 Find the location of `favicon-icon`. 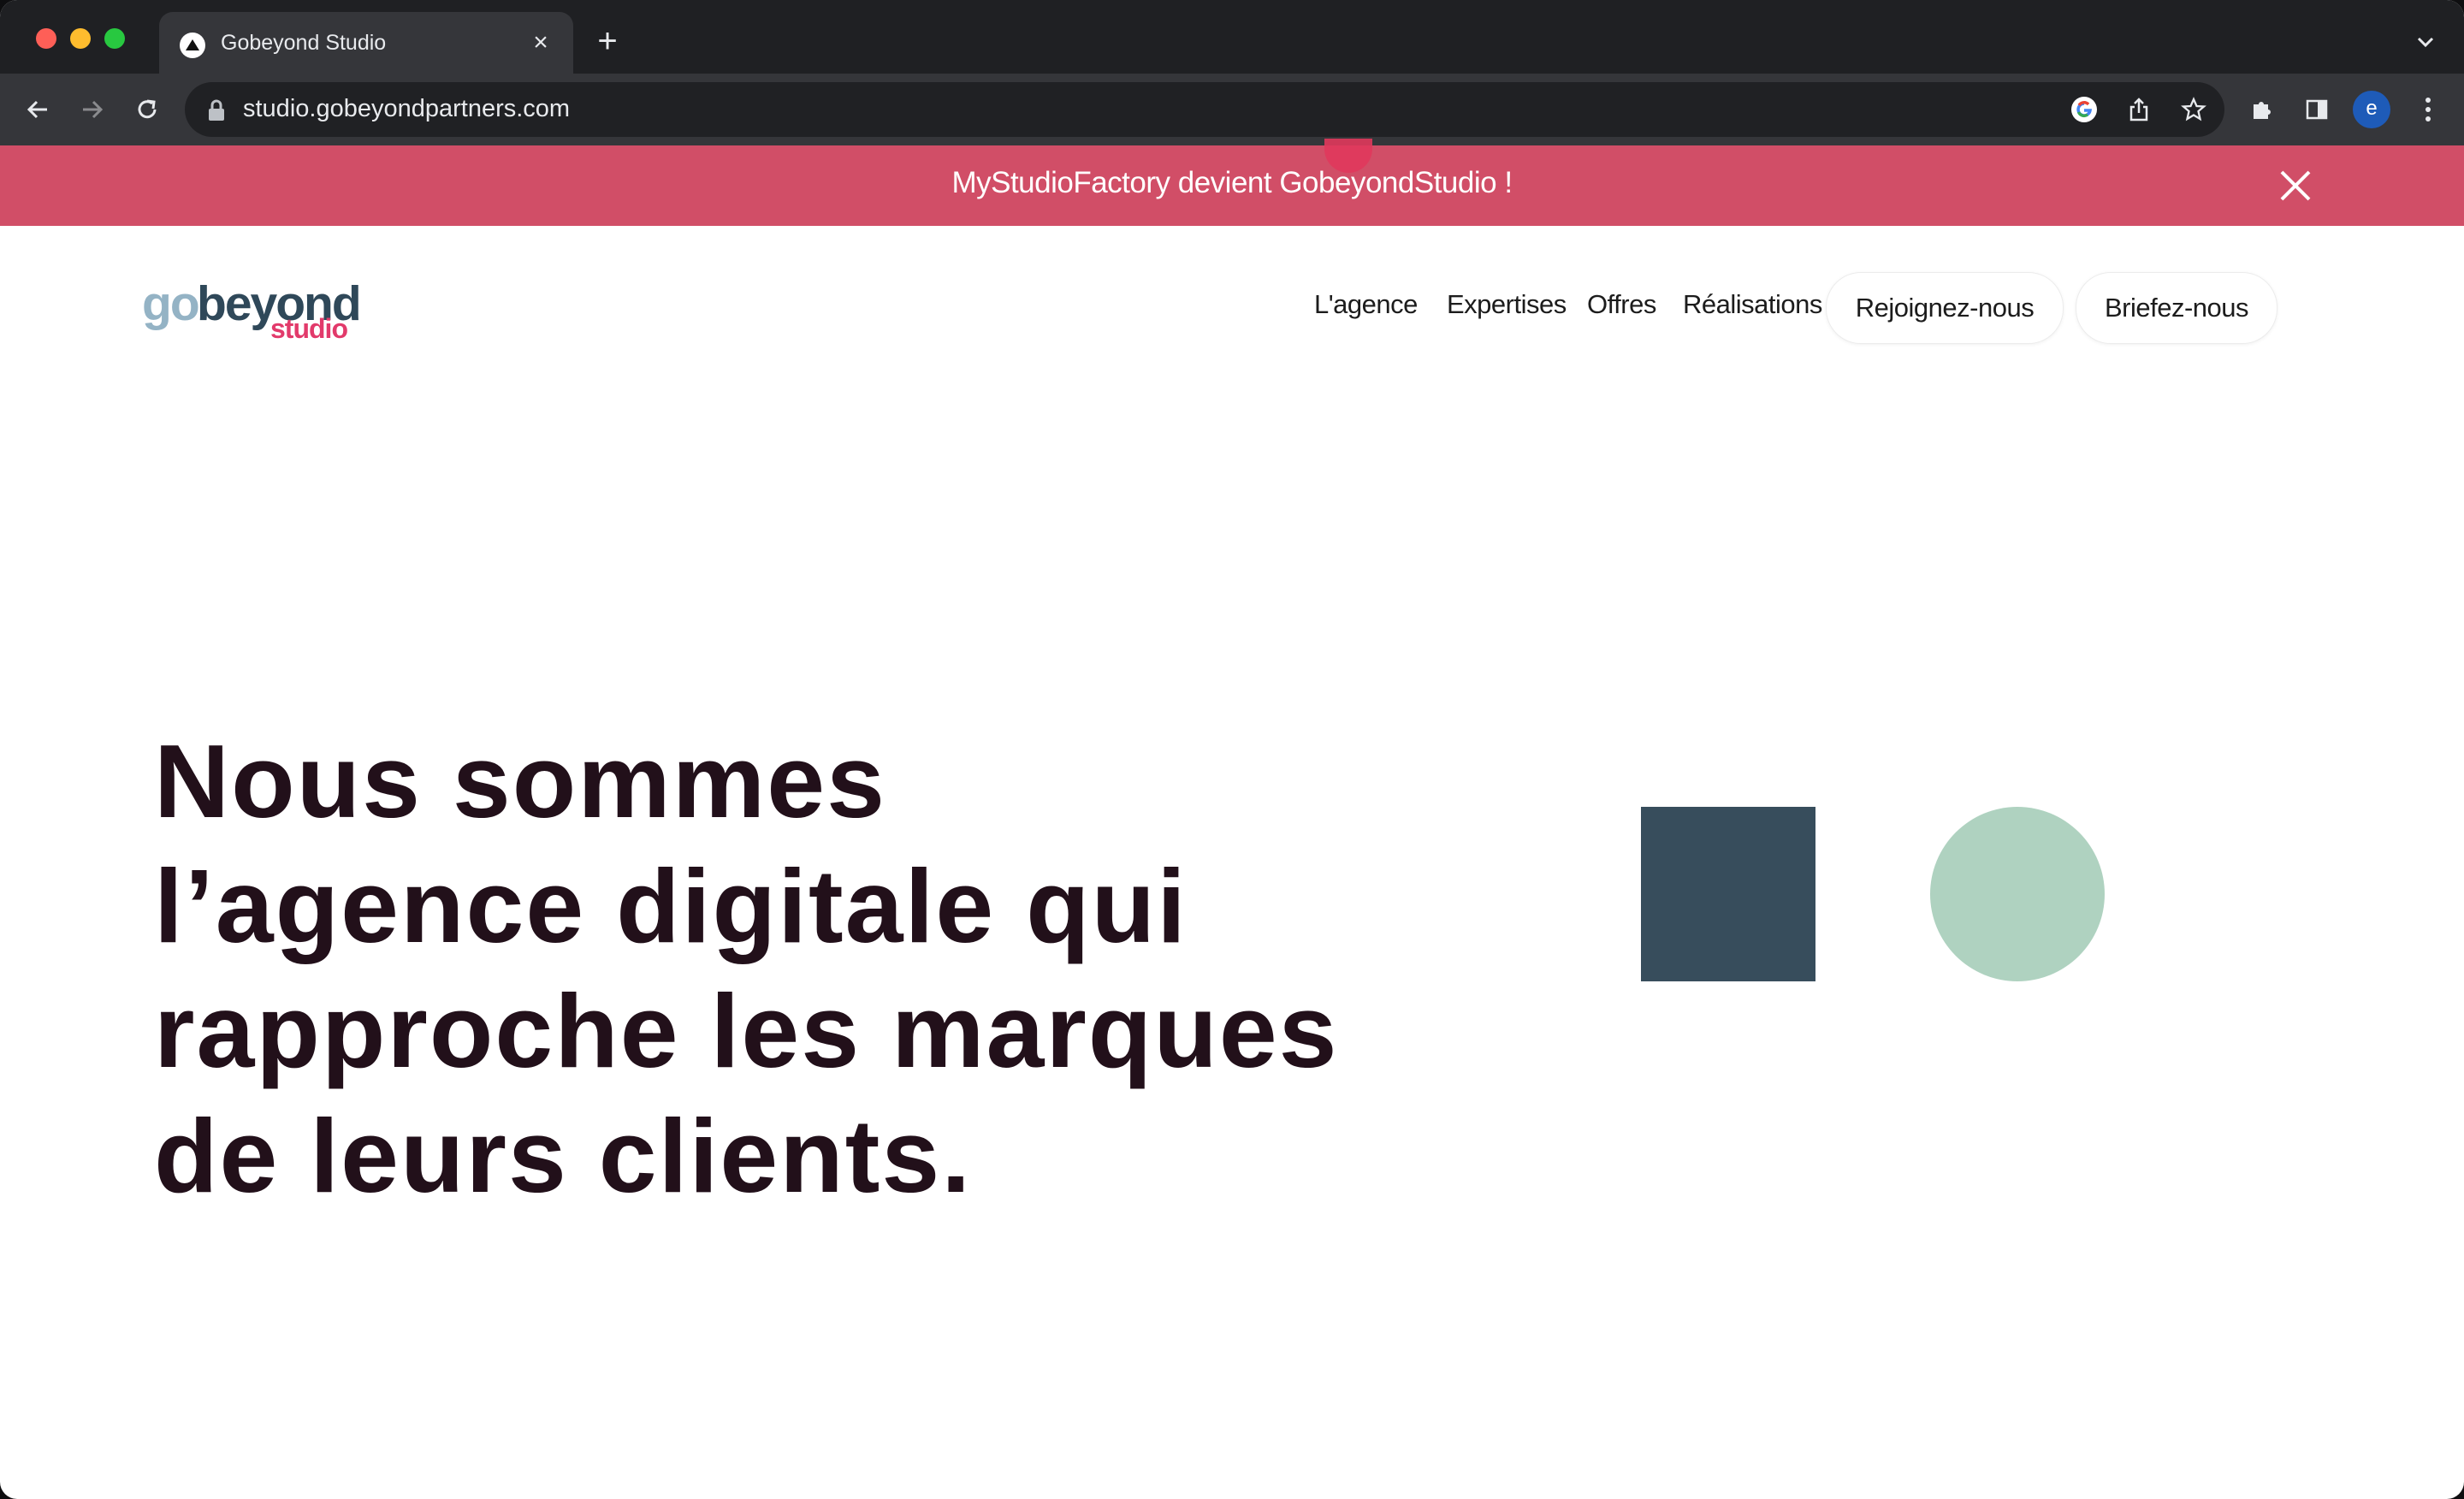

favicon-icon is located at coordinates (192, 45).